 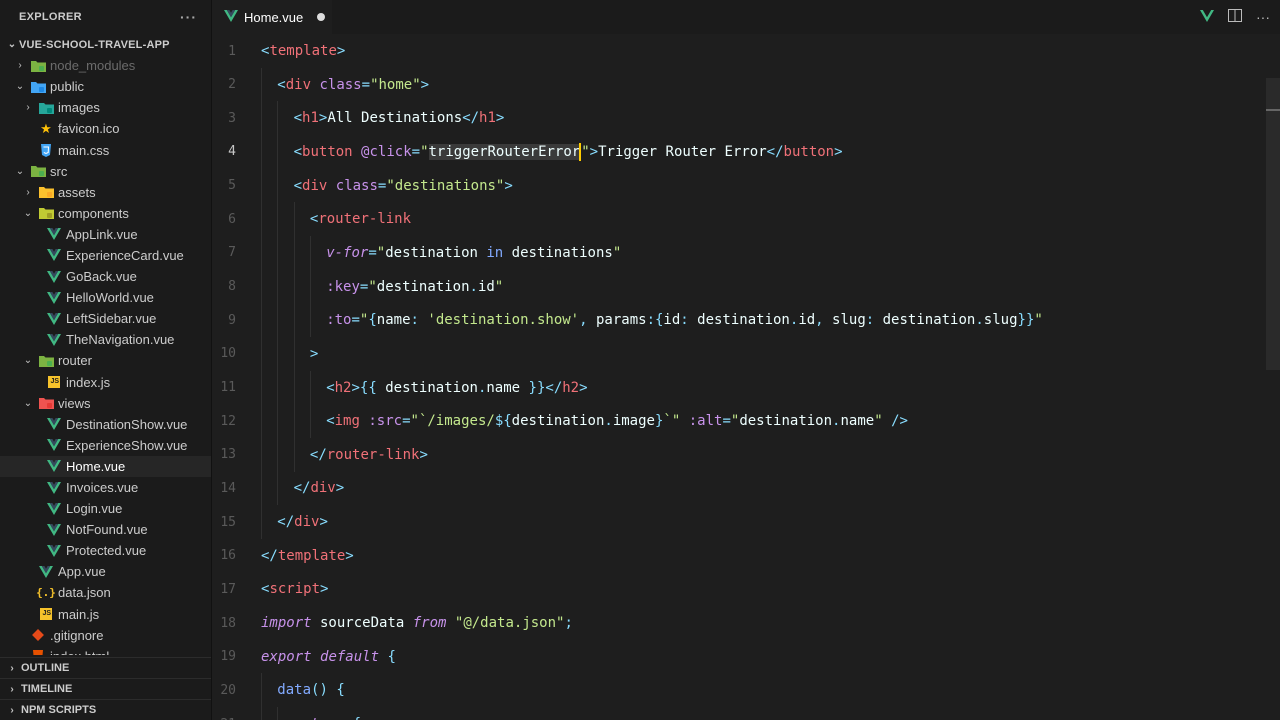 What do you see at coordinates (231, 17) in the screenshot?
I see `vue-file-icon` at bounding box center [231, 17].